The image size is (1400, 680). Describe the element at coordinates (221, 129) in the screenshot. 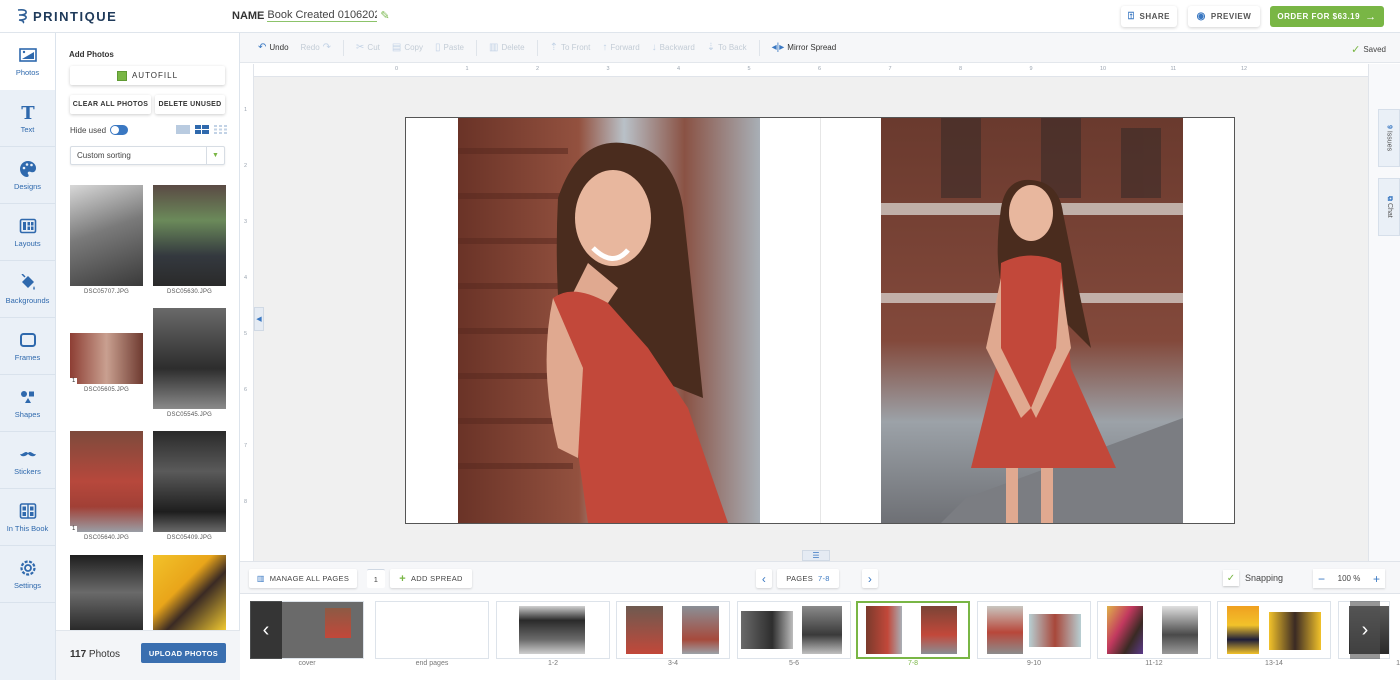

I see `small-view-icon` at that location.